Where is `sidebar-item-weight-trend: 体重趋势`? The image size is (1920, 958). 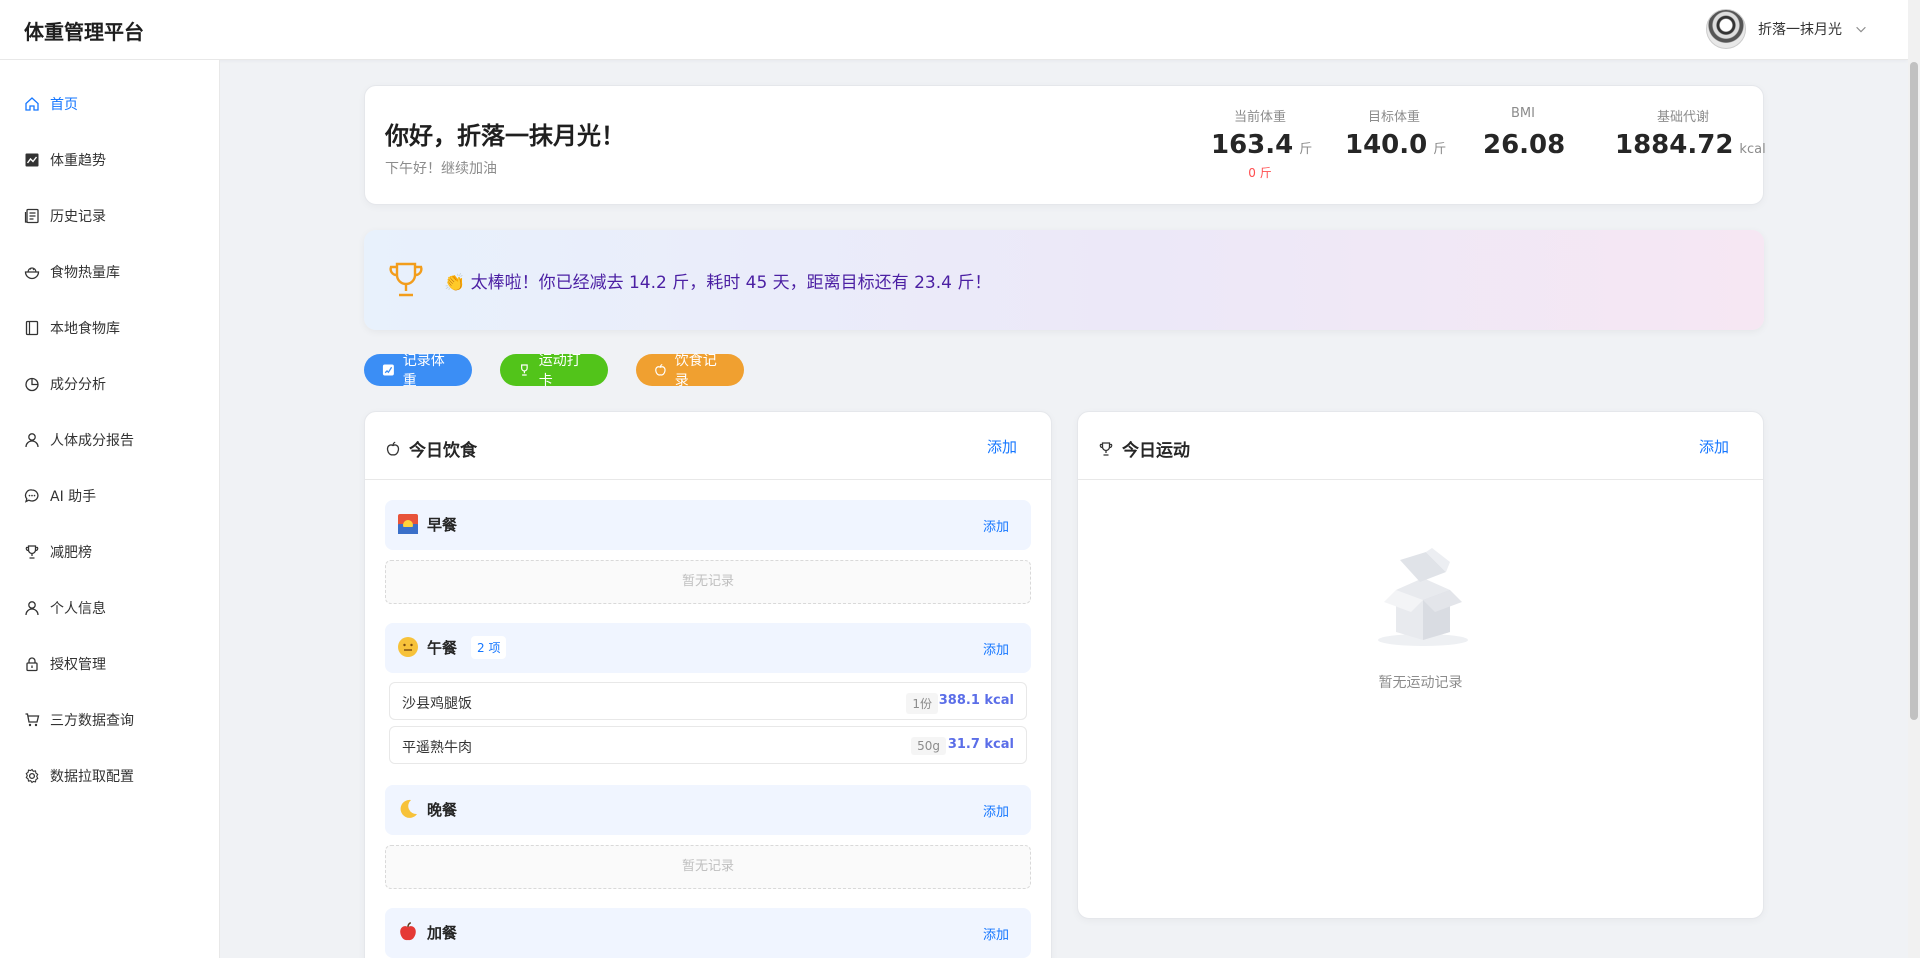 sidebar-item-weight-trend: 体重趋势 is located at coordinates (65, 160).